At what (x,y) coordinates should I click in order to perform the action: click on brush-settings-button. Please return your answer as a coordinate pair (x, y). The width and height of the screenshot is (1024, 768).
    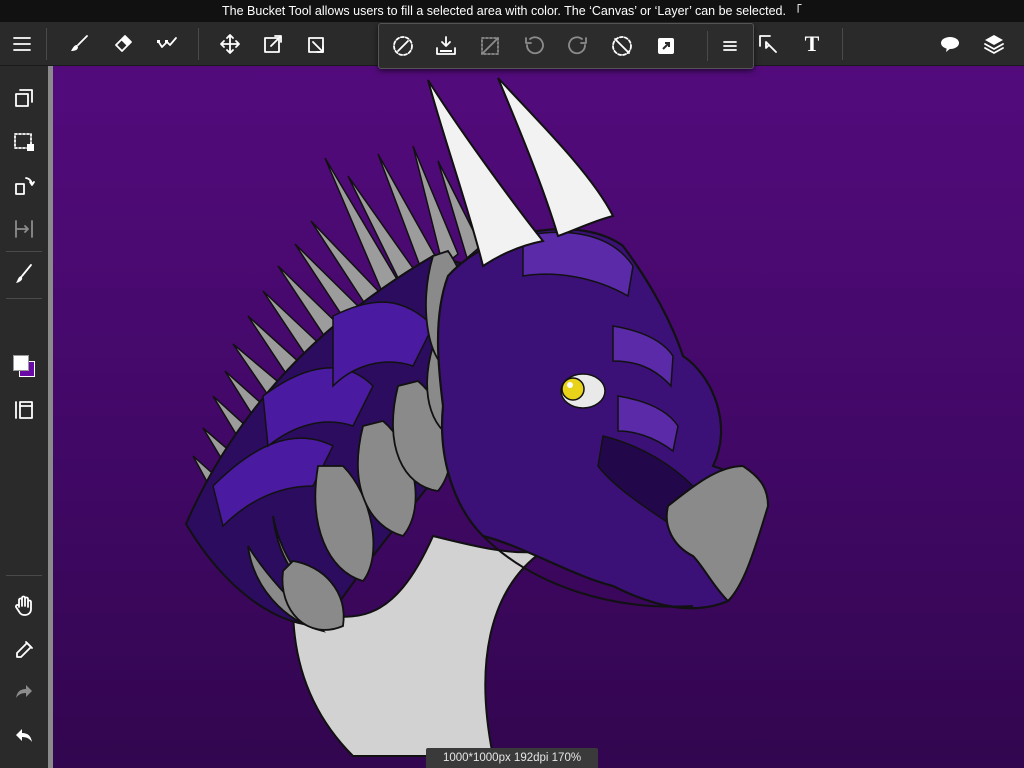
    Looking at the image, I should click on (24, 274).